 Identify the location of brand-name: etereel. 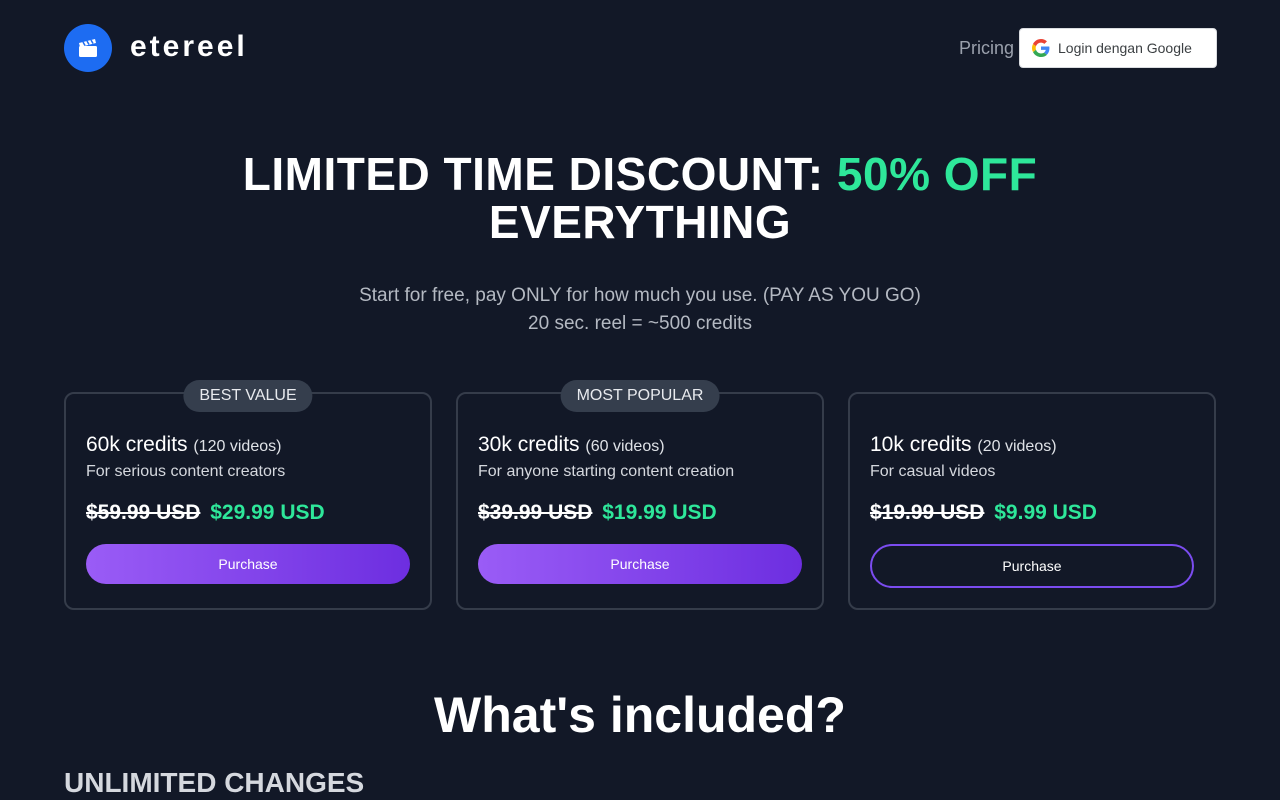
(189, 47).